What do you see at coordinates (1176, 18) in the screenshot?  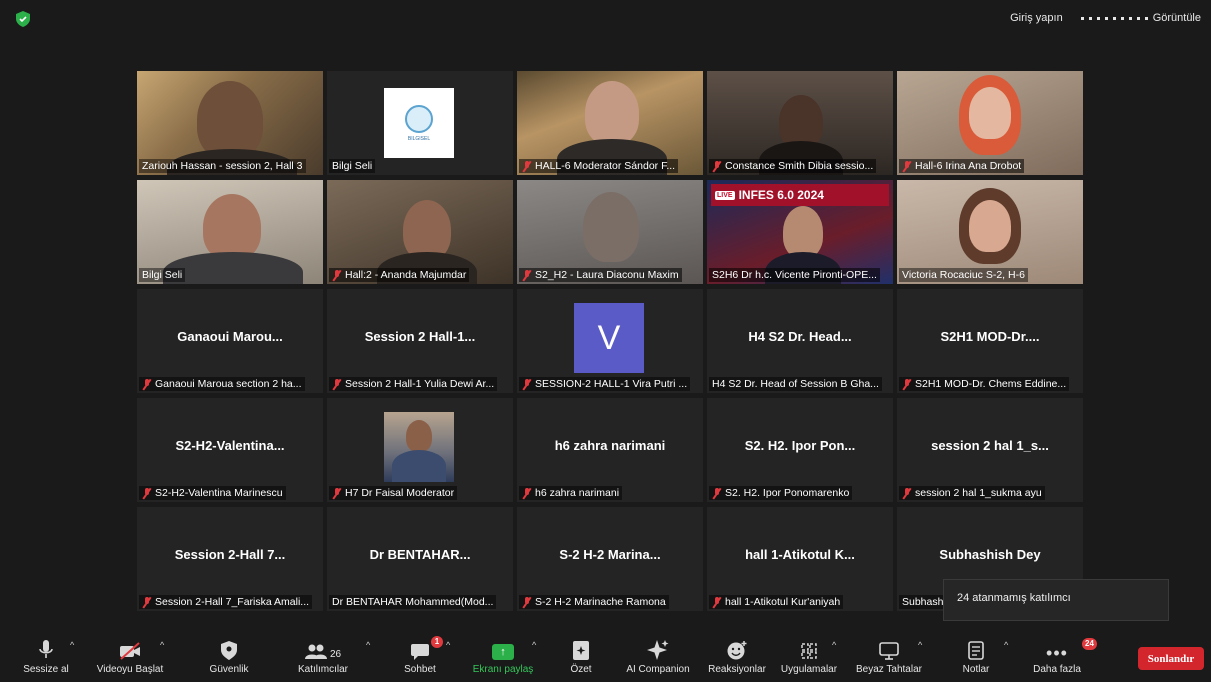 I see `view-label: Görüntüle` at bounding box center [1176, 18].